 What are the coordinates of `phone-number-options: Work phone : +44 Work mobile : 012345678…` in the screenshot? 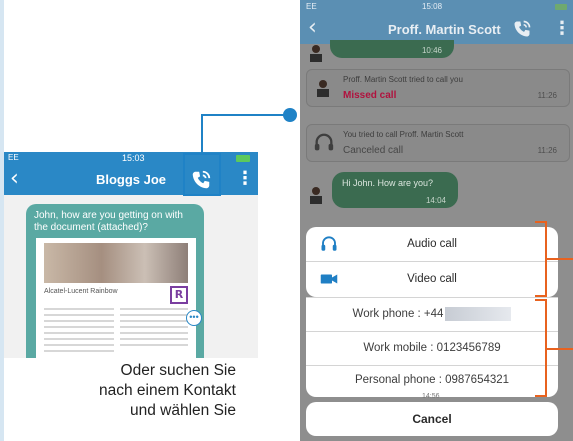 It's located at (432, 347).